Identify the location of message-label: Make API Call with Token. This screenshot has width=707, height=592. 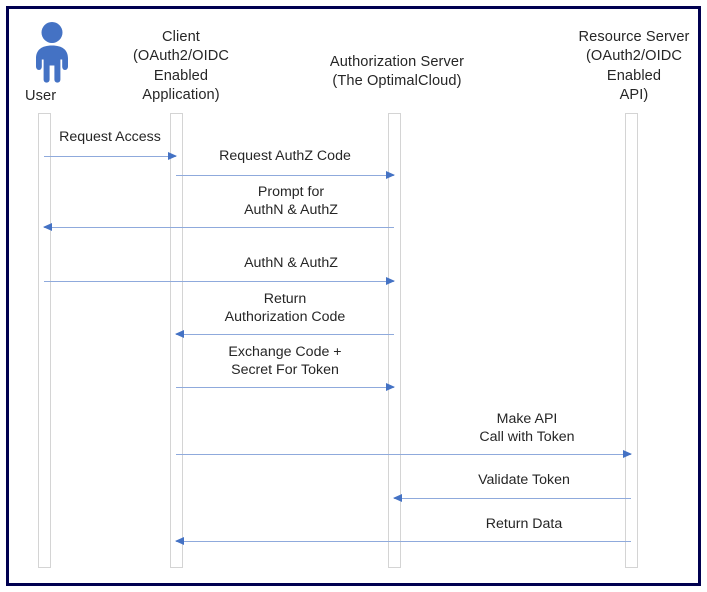
(527, 428).